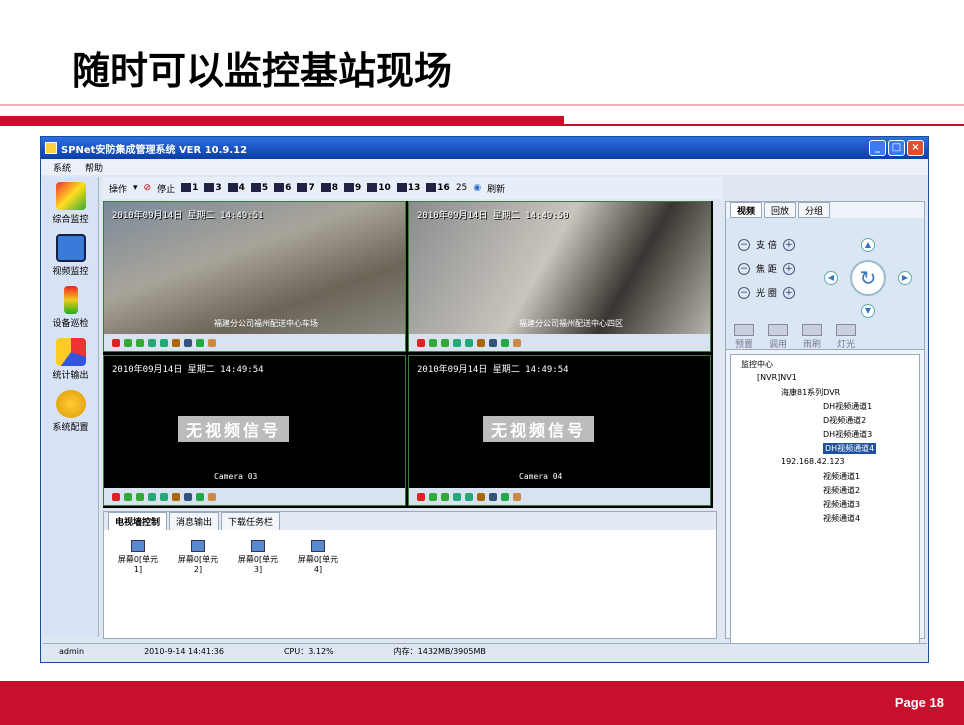  I want to click on window-titlebar: SPNet安防集成管理系统 VER 10.9.12 _ □ ×, so click(484, 148).